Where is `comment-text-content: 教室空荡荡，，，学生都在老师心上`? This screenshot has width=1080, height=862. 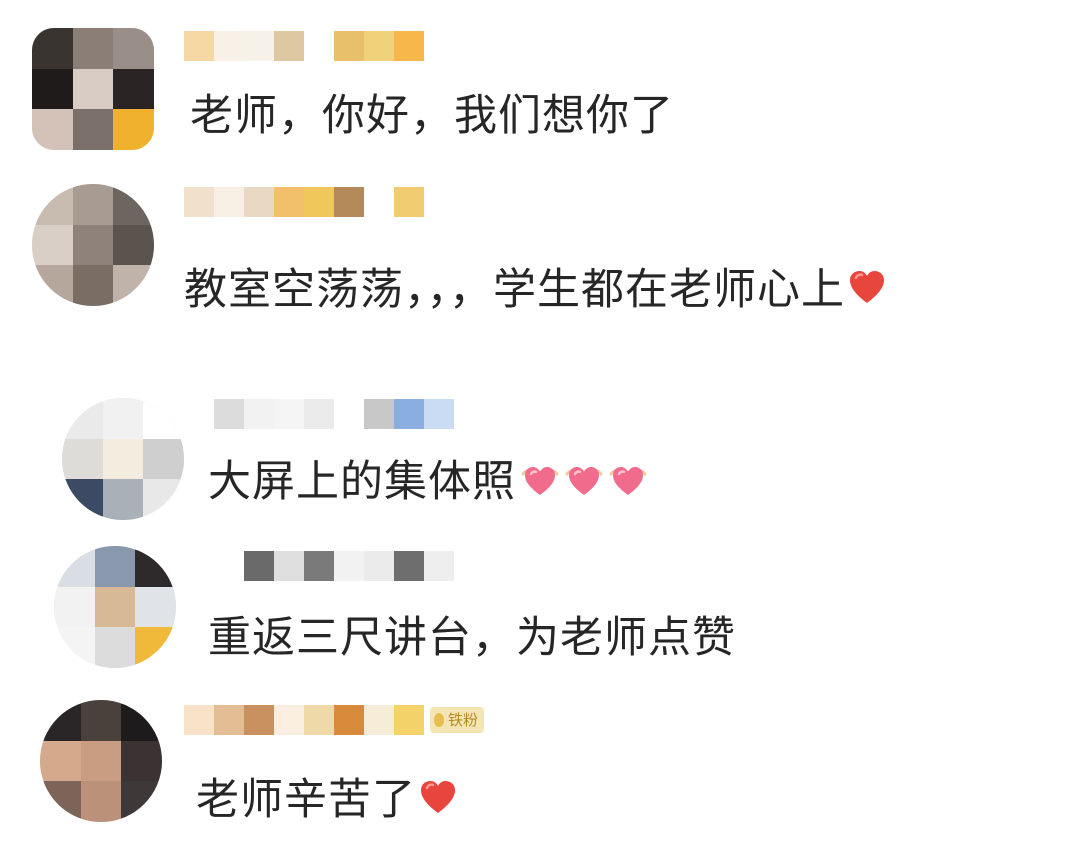 comment-text-content: 教室空荡荡，，，学生都在老师心上 is located at coordinates (514, 290).